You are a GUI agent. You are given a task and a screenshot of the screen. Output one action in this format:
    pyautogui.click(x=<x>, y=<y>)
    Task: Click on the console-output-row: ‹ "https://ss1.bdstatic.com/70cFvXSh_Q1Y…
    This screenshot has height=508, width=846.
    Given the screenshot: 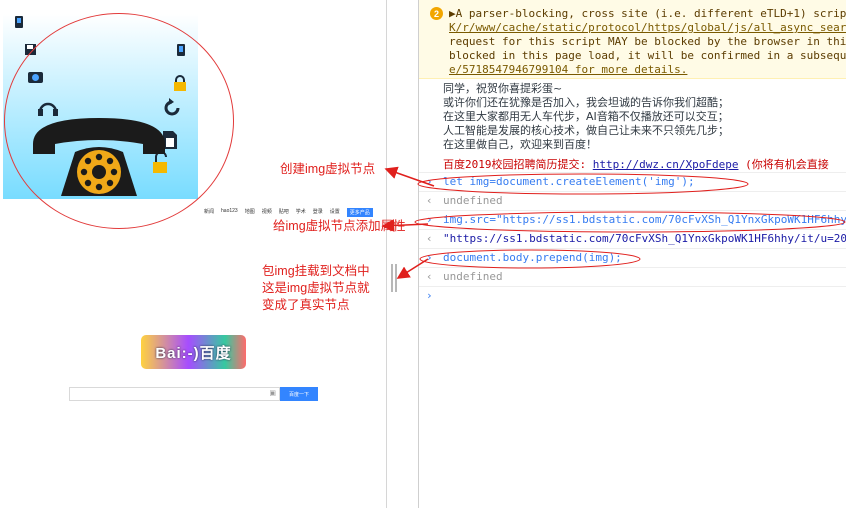 What is the action you would take?
    pyautogui.click(x=632, y=239)
    